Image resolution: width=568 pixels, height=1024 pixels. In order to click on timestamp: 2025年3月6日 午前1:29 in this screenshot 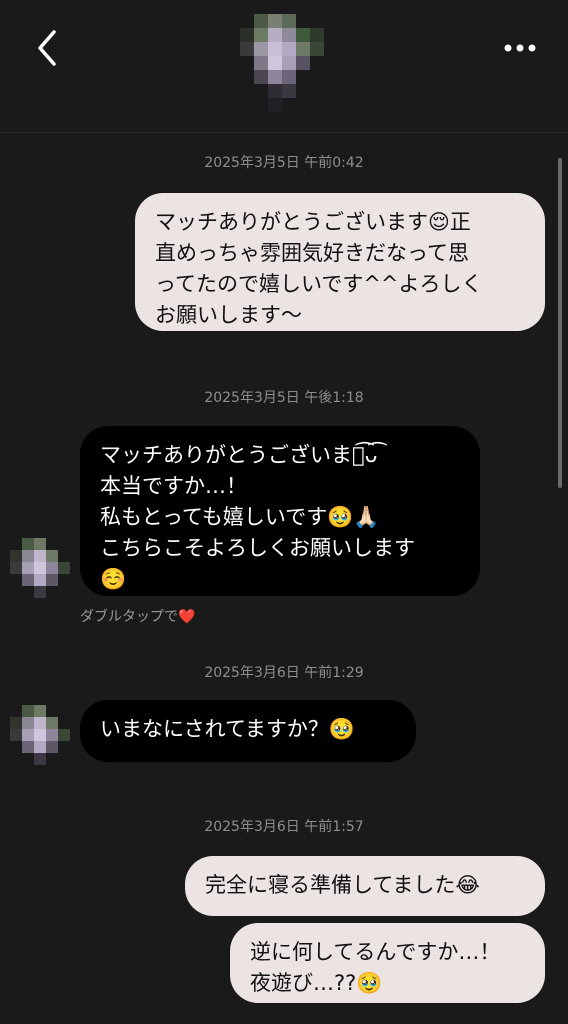, I will do `click(284, 673)`.